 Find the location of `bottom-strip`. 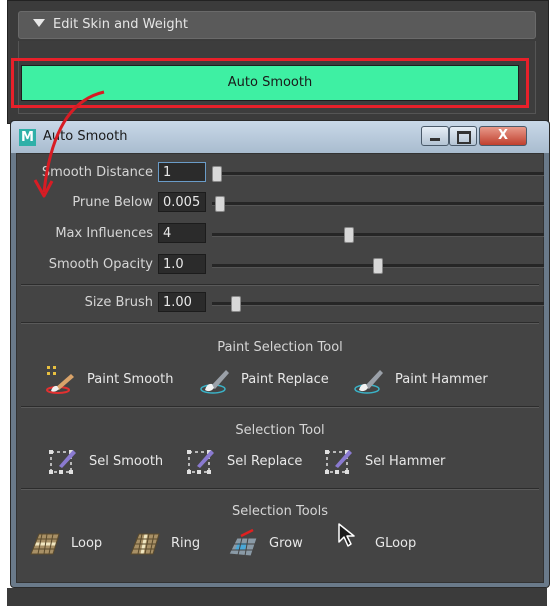

bottom-strip is located at coordinates (277, 597).